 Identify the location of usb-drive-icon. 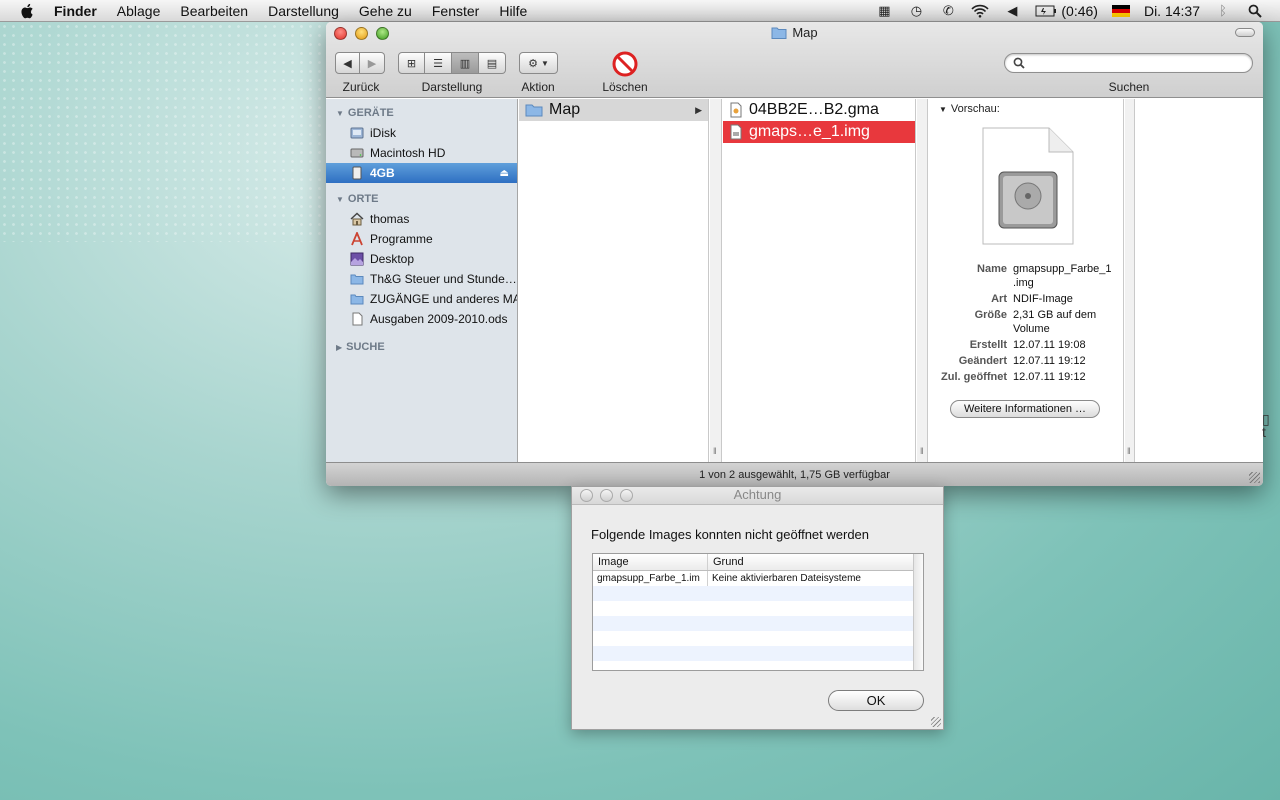
(357, 173).